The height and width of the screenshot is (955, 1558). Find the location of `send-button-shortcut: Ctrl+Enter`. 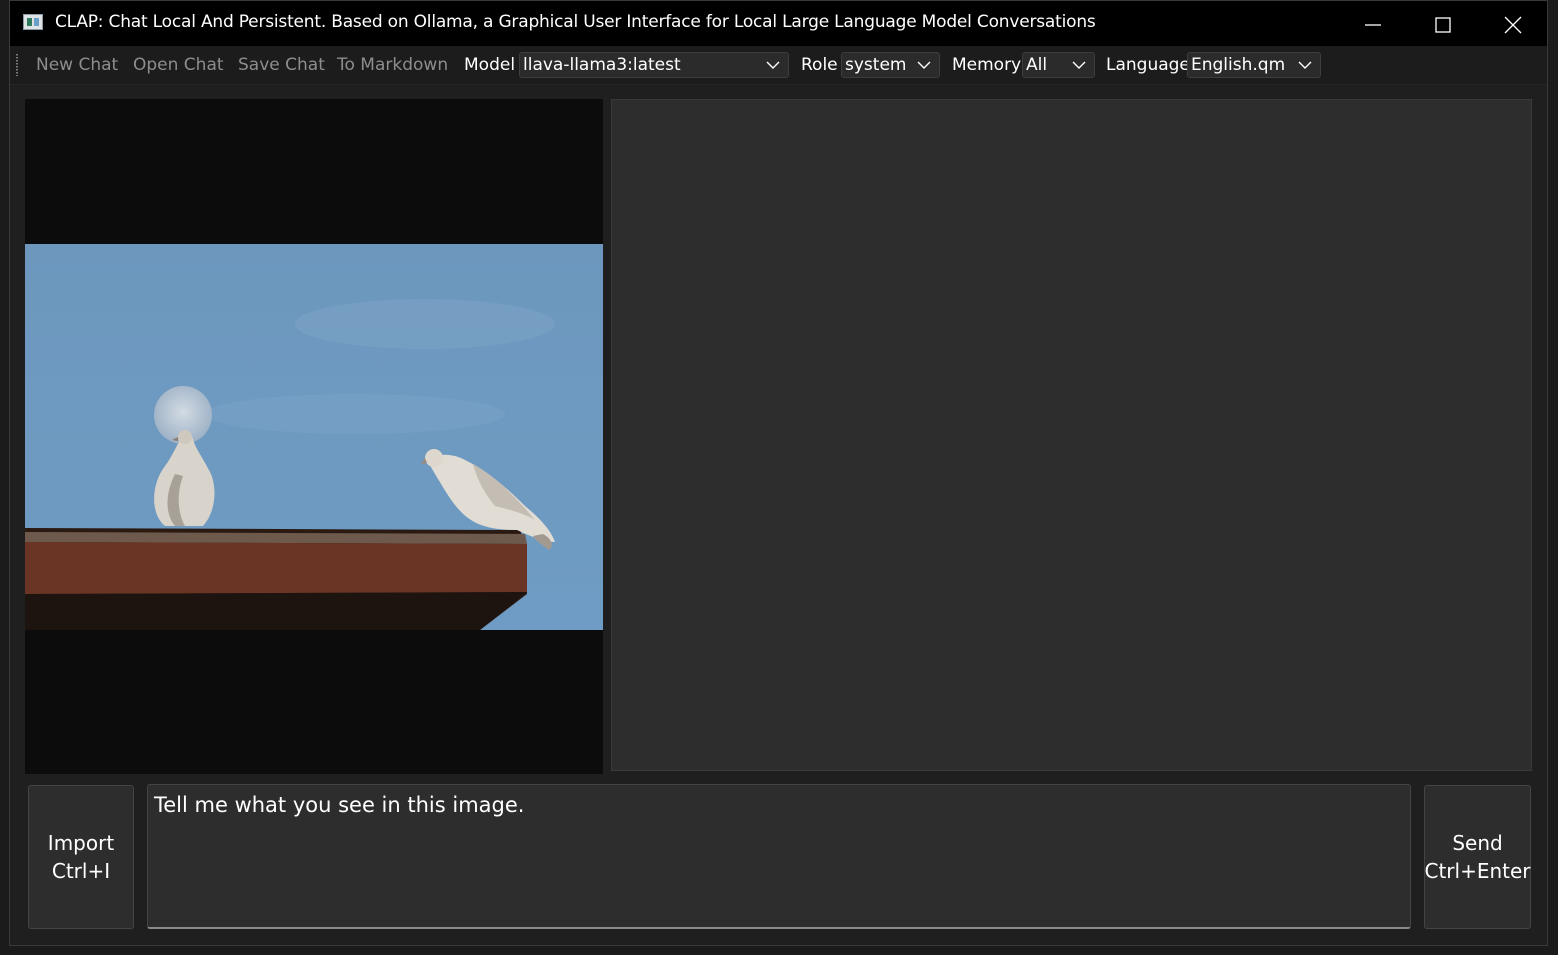

send-button-shortcut: Ctrl+Enter is located at coordinates (1477, 871).